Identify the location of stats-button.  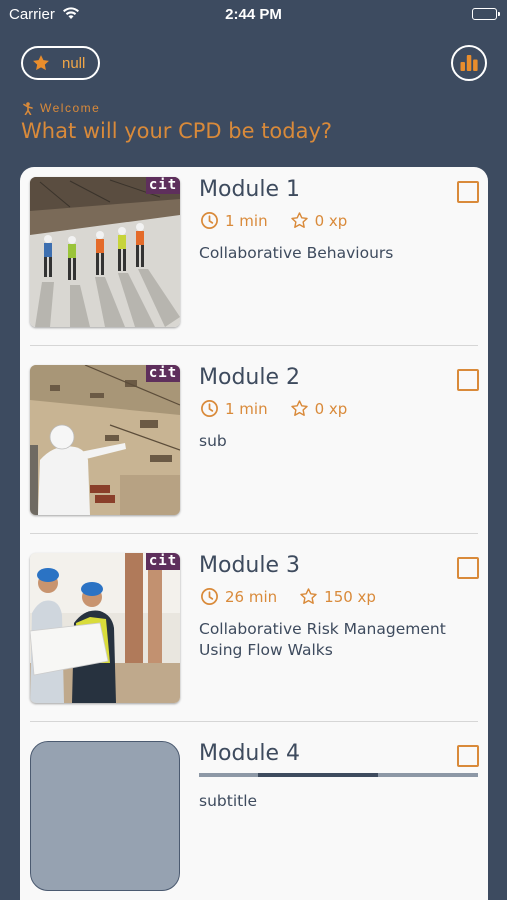
(469, 63).